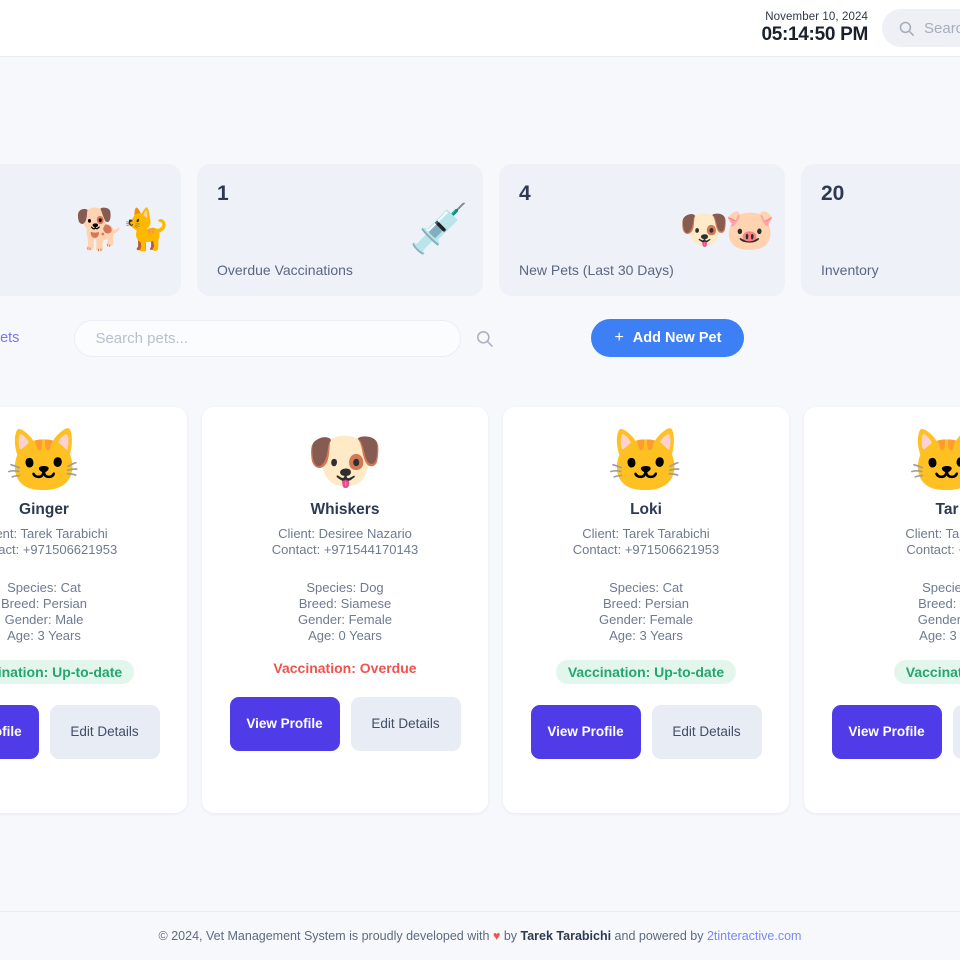 The height and width of the screenshot is (960, 960). What do you see at coordinates (123, 230) in the screenshot?
I see `dog-and-cat-illustration: 🐕🐈` at bounding box center [123, 230].